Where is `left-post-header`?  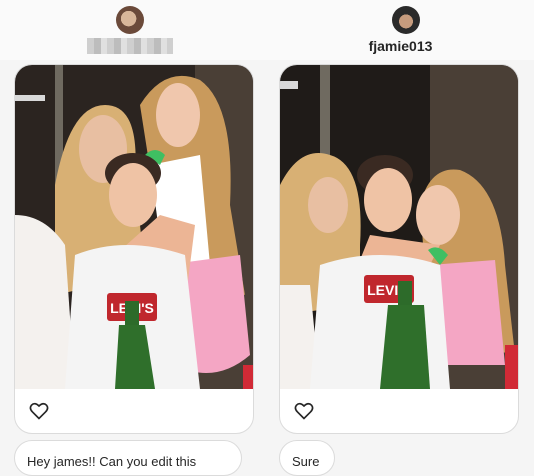 left-post-header is located at coordinates (133, 30).